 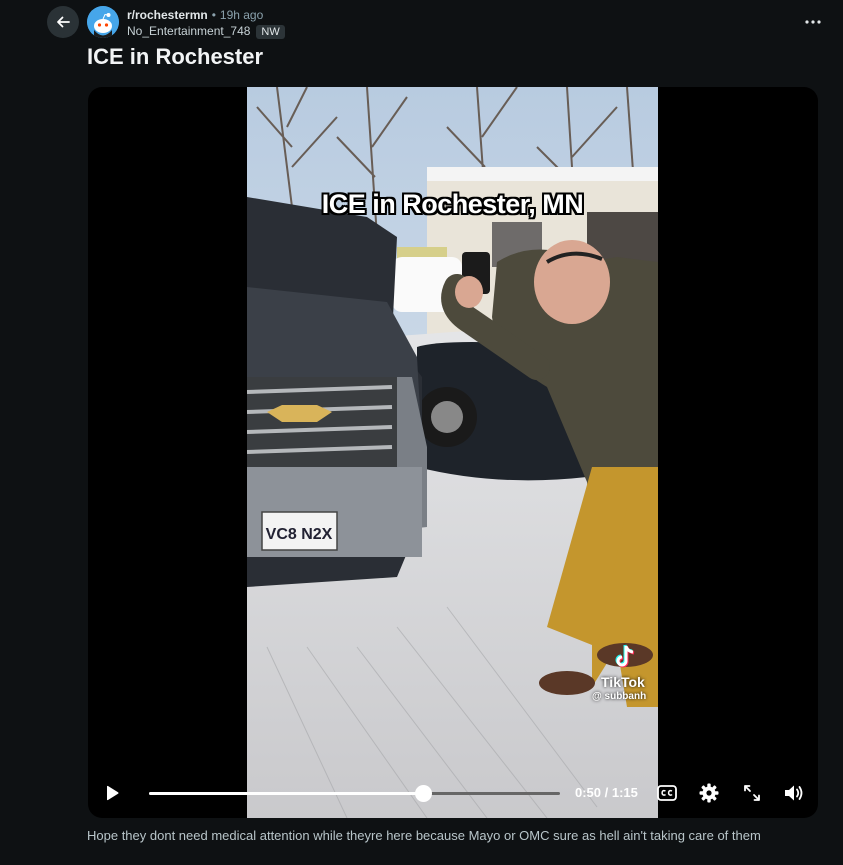 I want to click on captions-button, so click(x=667, y=793).